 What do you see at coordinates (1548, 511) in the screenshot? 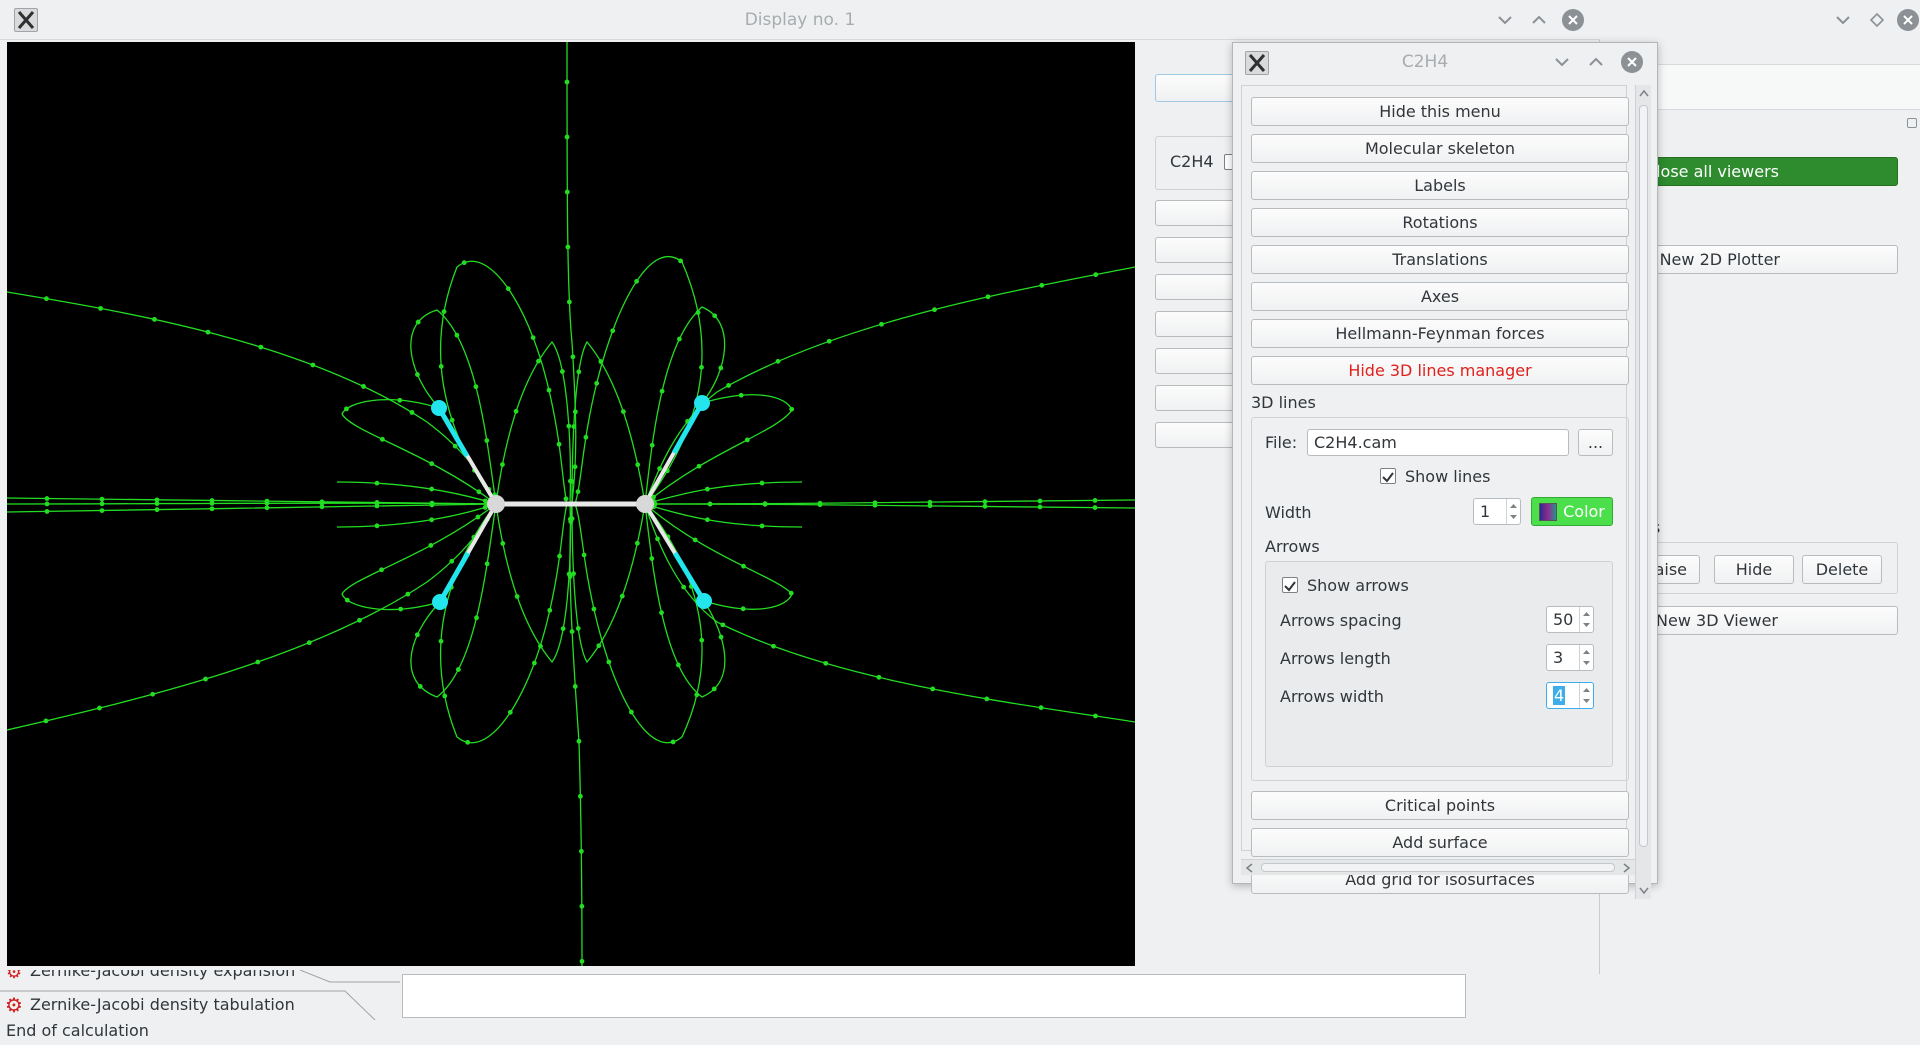
I see `color-swatch-icon` at bounding box center [1548, 511].